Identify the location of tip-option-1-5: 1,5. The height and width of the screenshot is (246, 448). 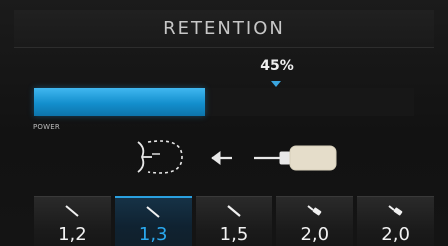
(234, 221).